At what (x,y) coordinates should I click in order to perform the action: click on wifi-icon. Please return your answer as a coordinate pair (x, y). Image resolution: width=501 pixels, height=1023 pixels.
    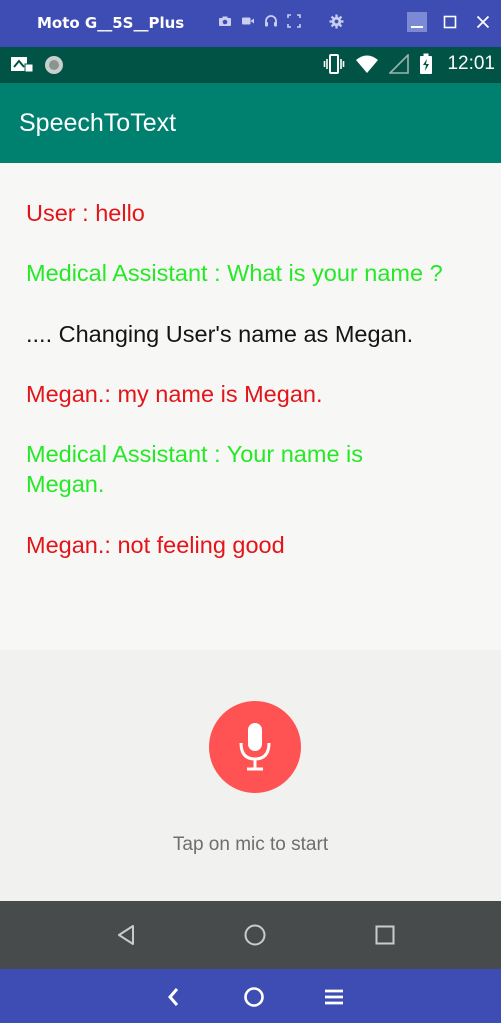
    Looking at the image, I should click on (367, 64).